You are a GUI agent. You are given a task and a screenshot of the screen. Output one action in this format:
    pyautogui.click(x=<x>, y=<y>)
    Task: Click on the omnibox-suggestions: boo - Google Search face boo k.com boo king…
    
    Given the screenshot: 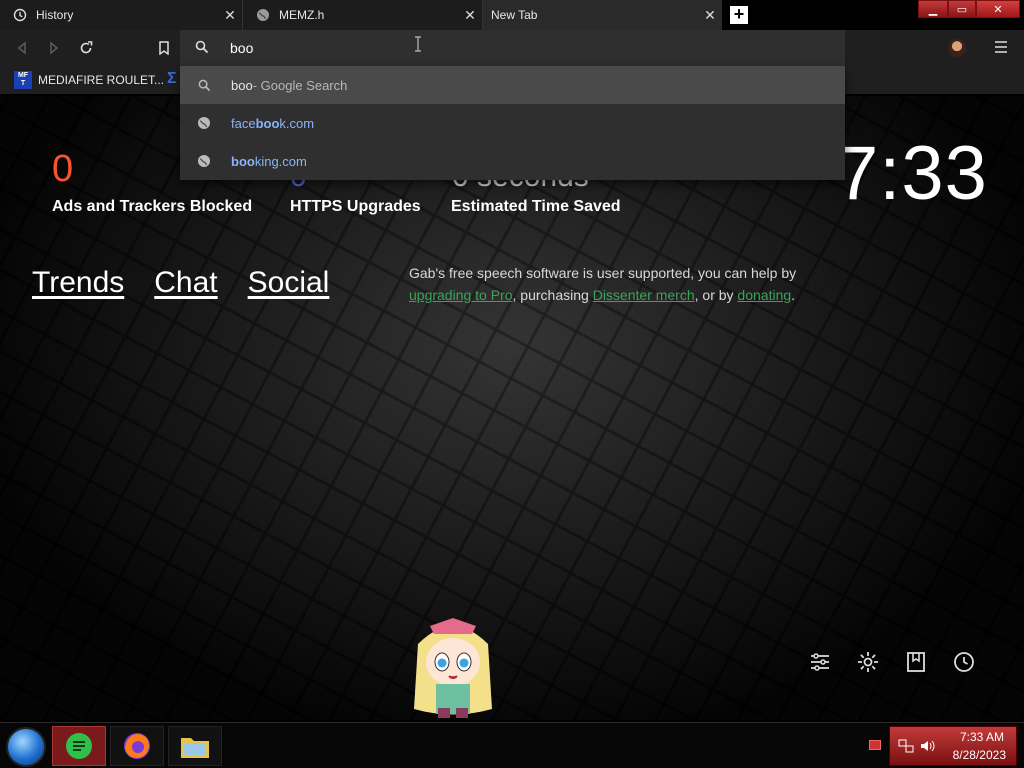 What is the action you would take?
    pyautogui.click(x=512, y=123)
    